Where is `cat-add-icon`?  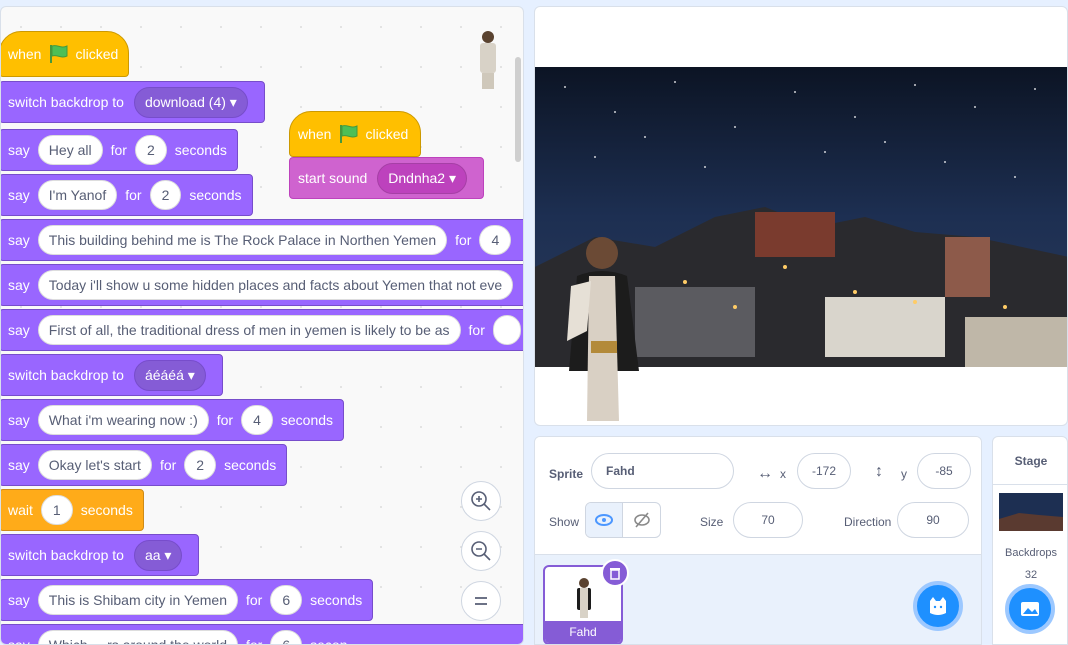
cat-add-icon is located at coordinates (938, 606).